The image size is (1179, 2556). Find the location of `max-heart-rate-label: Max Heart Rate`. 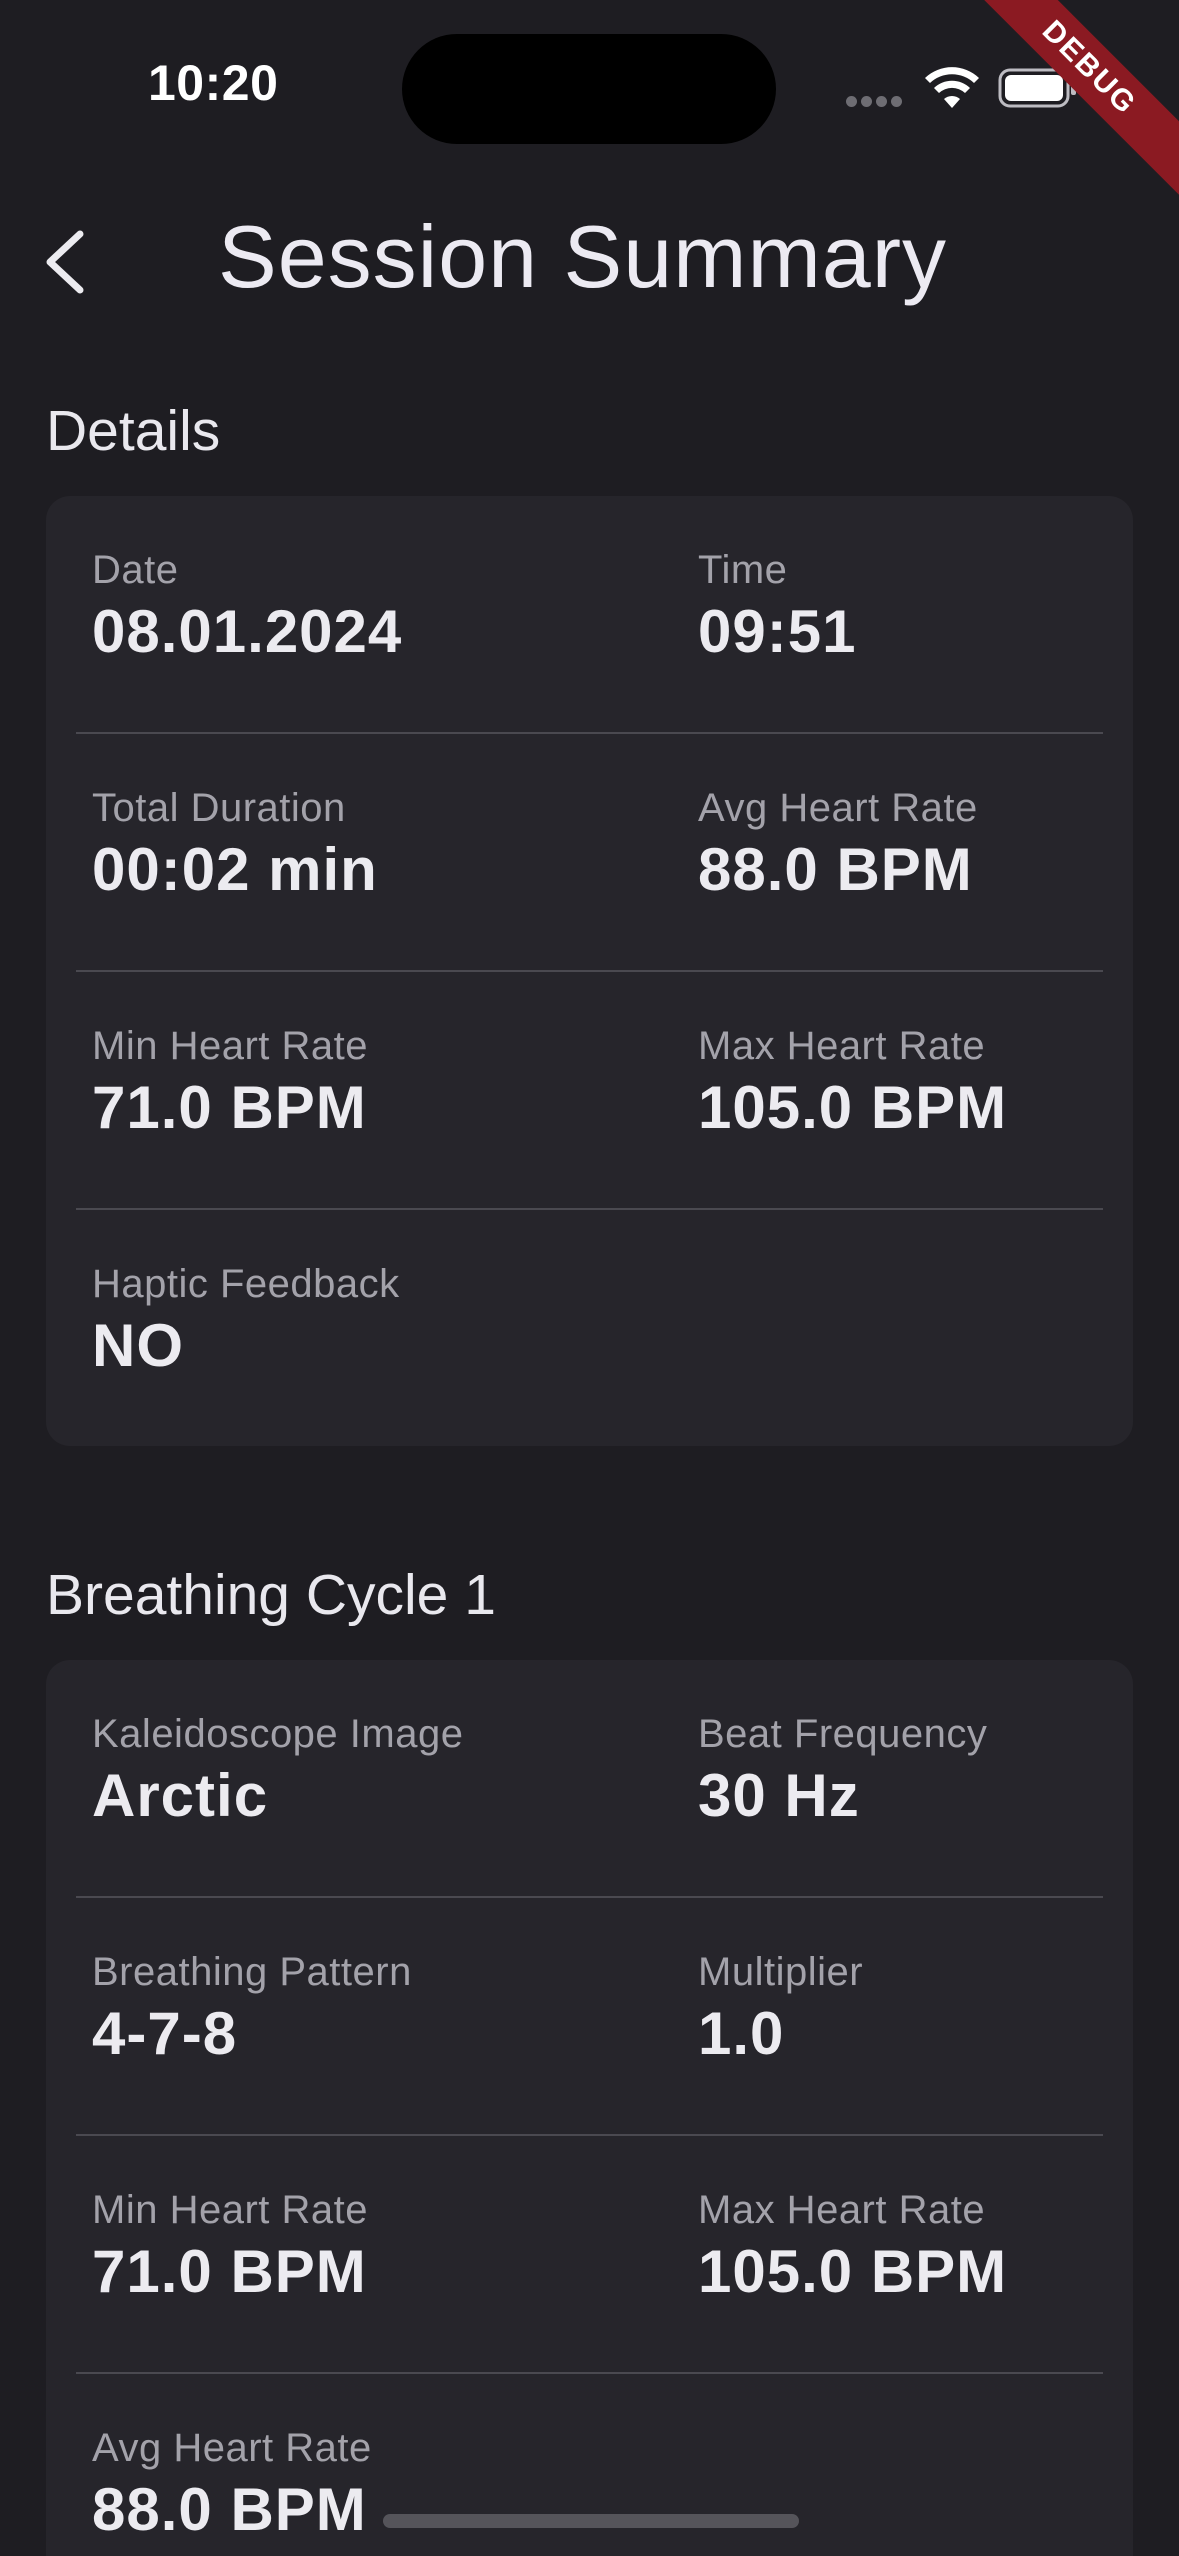

max-heart-rate-label: Max Heart Rate is located at coordinates (842, 1046).